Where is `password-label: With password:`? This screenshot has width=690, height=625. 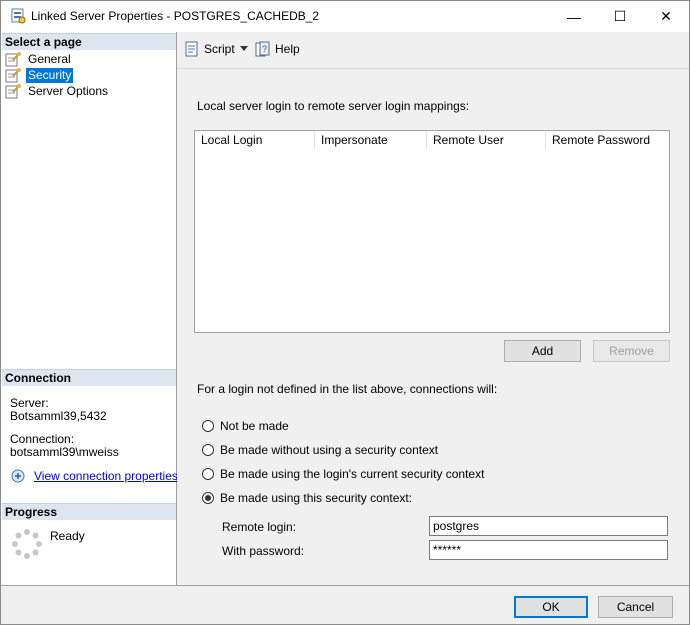 password-label: With password: is located at coordinates (263, 551).